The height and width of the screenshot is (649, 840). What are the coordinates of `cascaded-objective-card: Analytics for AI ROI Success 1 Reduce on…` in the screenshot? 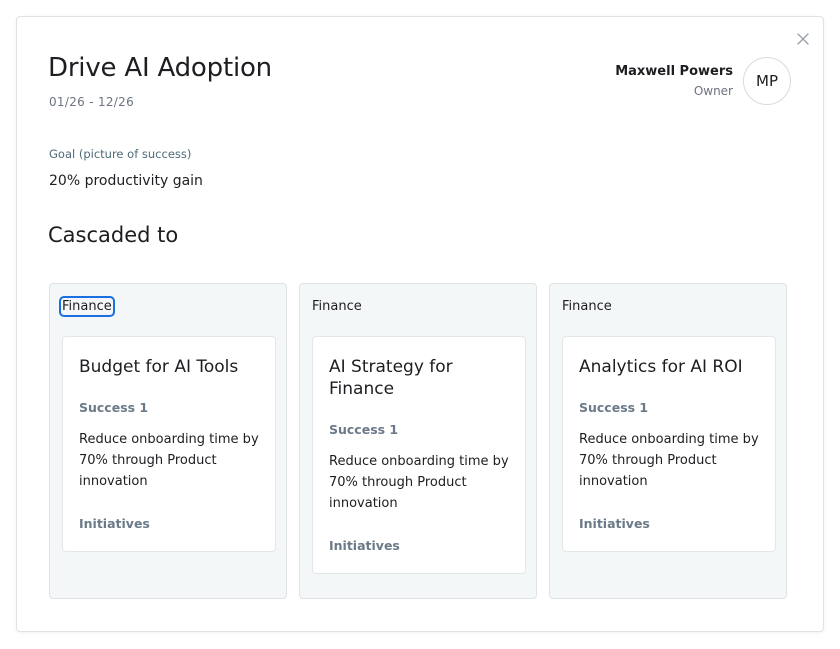 It's located at (669, 444).